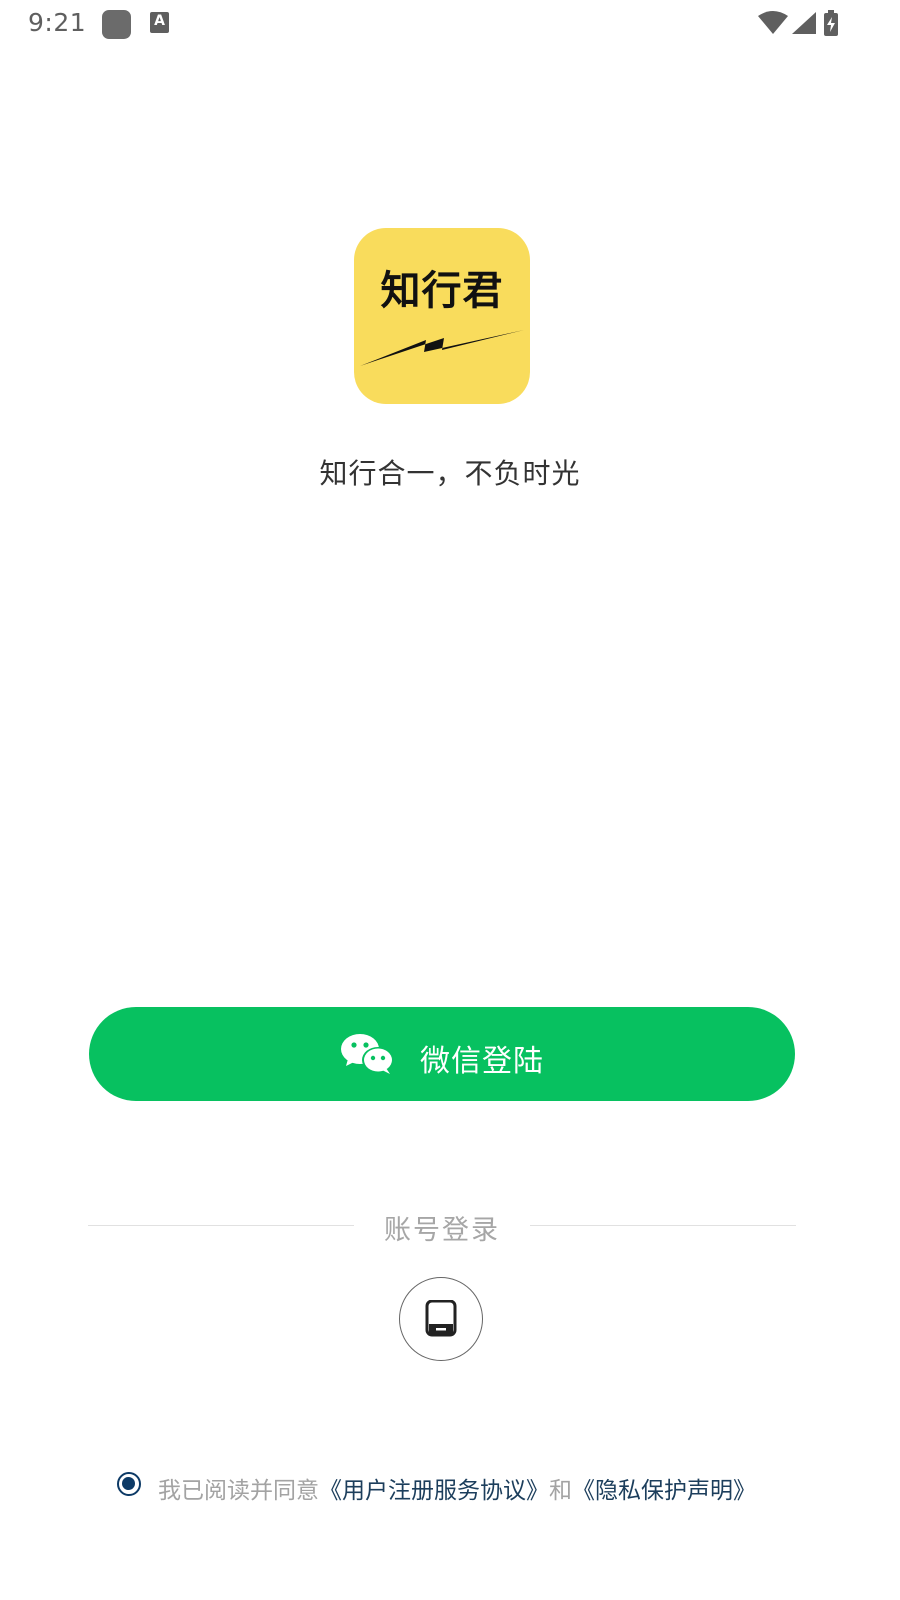 The width and height of the screenshot is (900, 1600). Describe the element at coordinates (831, 23) in the screenshot. I see `battery-charging-icon` at that location.